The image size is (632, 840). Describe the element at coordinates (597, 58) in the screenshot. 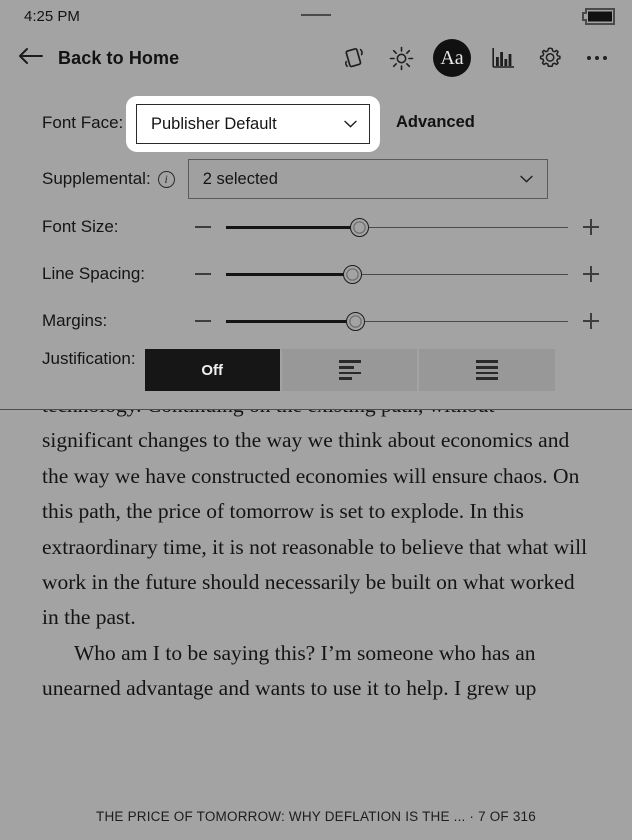

I see `overflow-menu-icon` at that location.